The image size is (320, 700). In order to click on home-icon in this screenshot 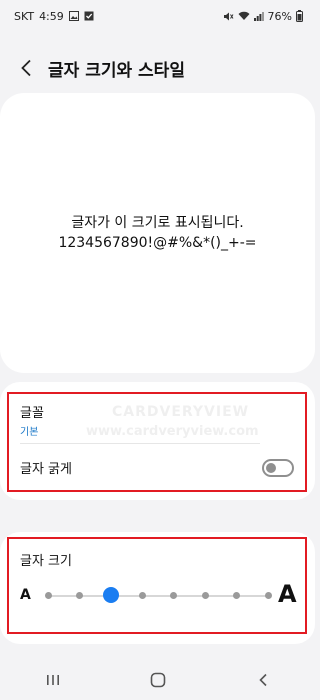, I will do `click(157, 680)`.